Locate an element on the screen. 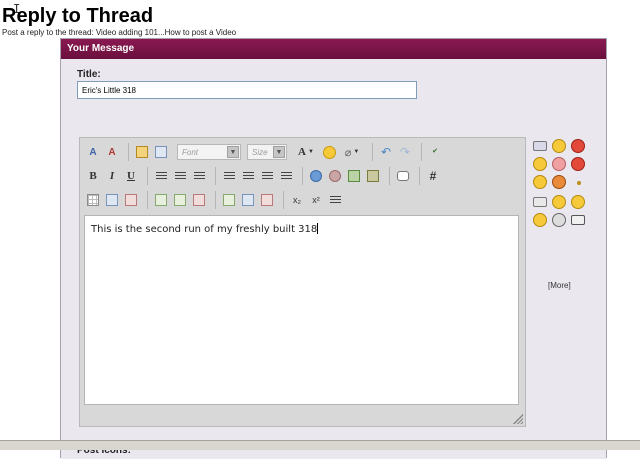 This screenshot has height=459, width=640. italic-button: I is located at coordinates (112, 176).